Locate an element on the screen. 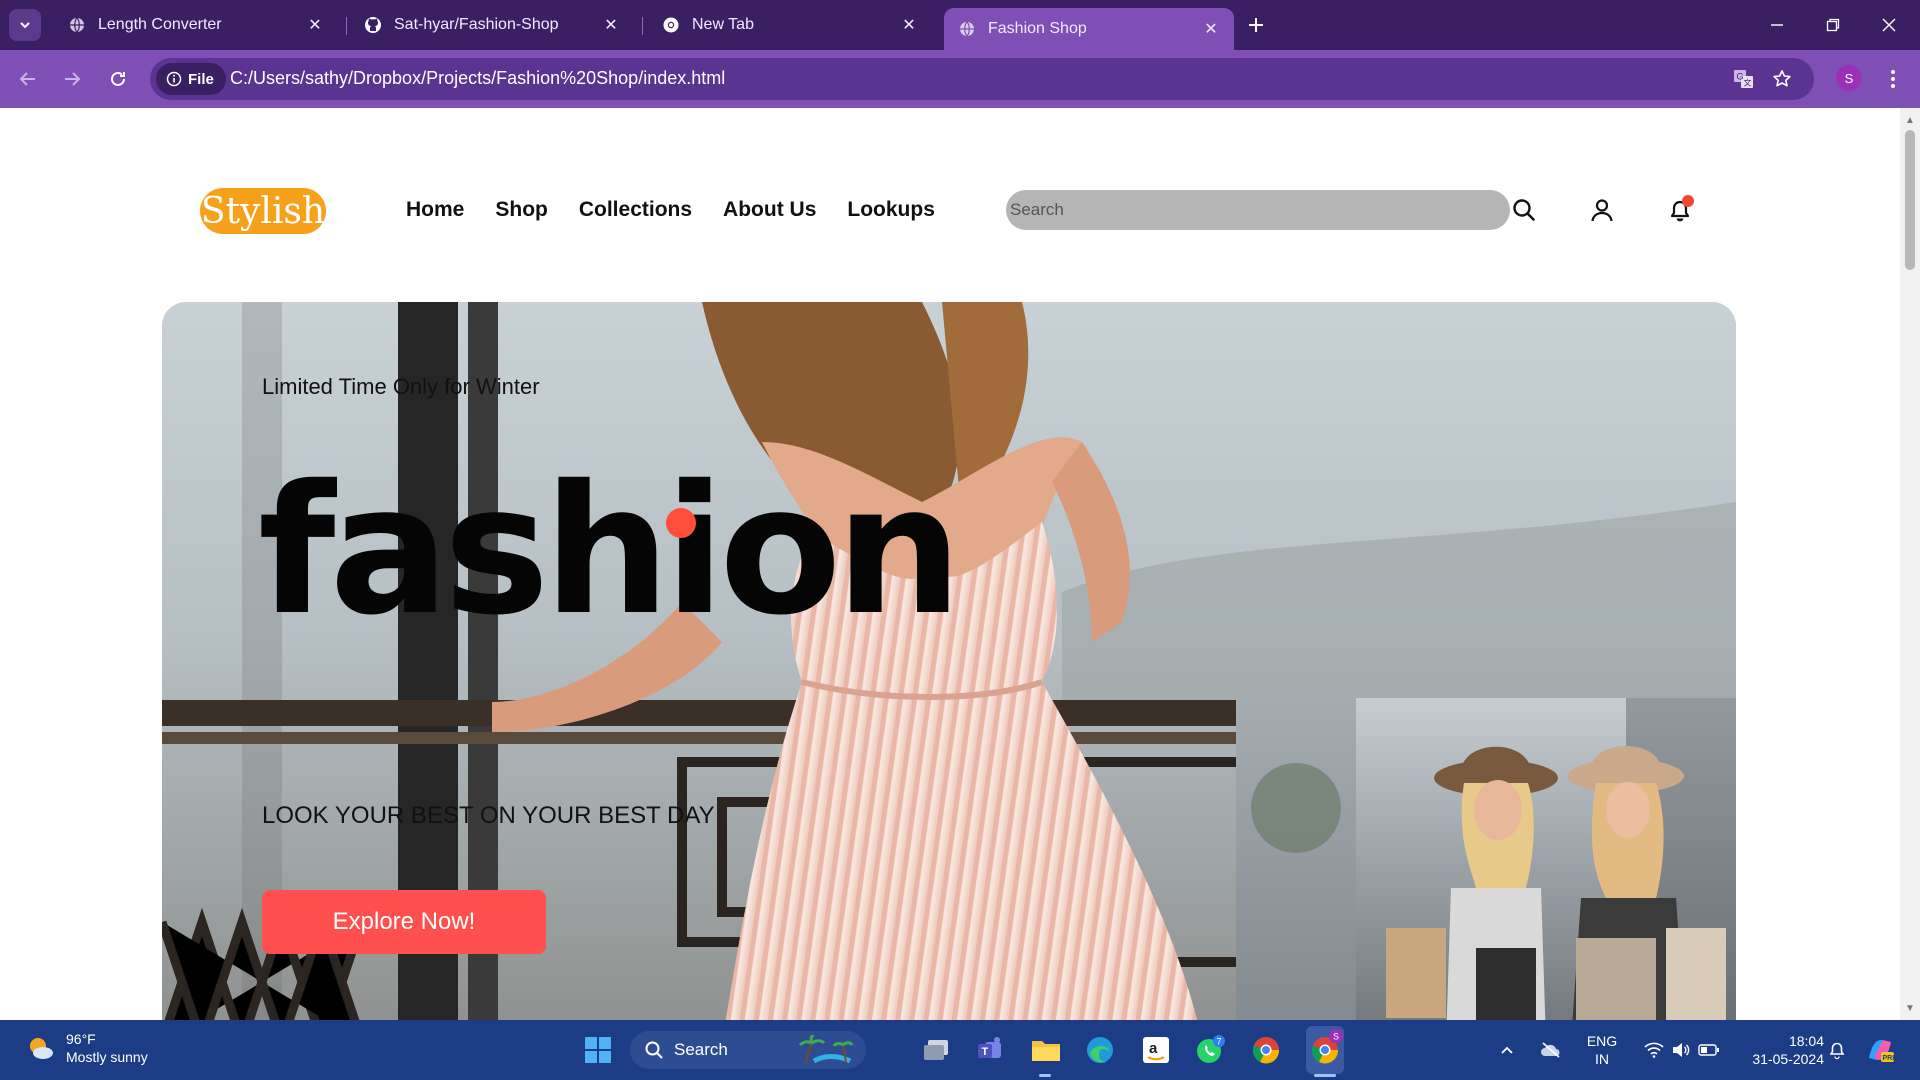 The height and width of the screenshot is (1080, 1920). quick-settings is located at coordinates (1682, 1050).